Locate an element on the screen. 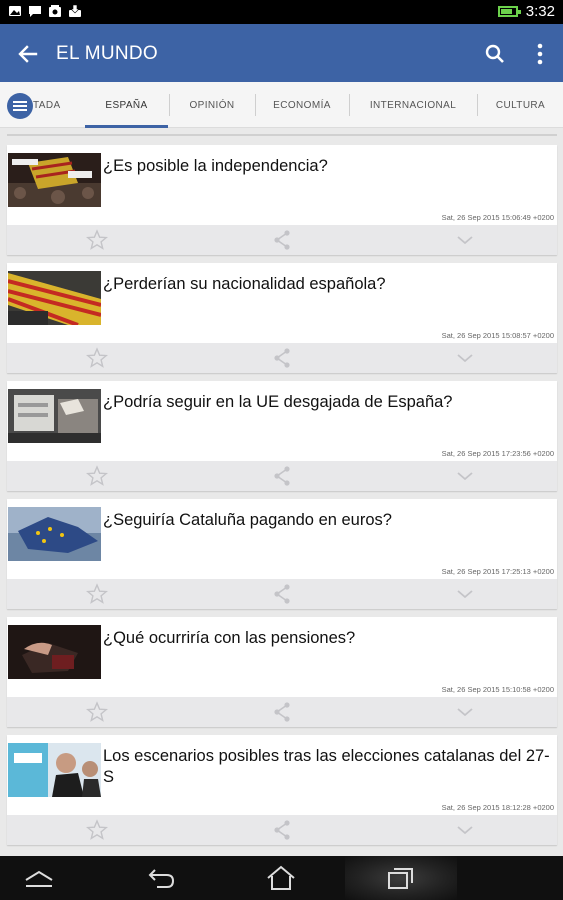 This screenshot has height=900, width=563. search-icon is located at coordinates (495, 54).